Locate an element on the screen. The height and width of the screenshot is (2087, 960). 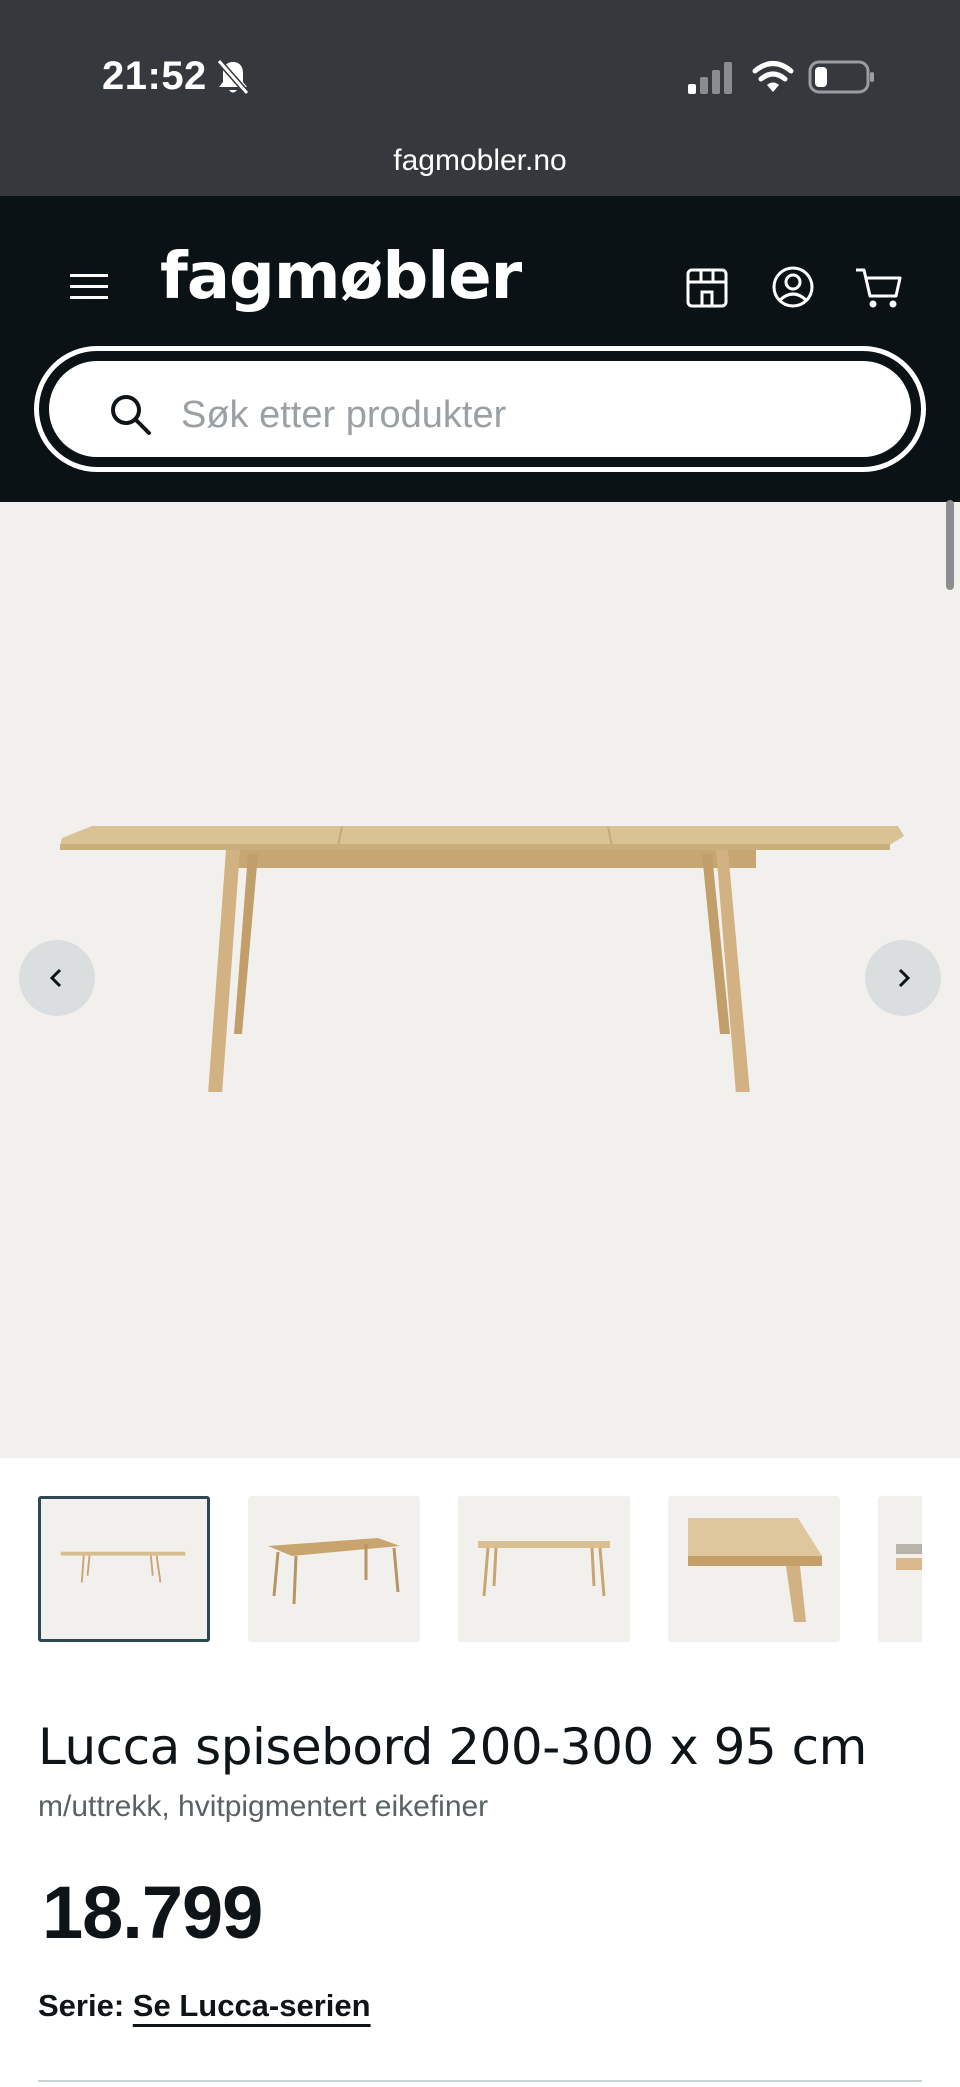
chevron-left-icon is located at coordinates (55, 978).